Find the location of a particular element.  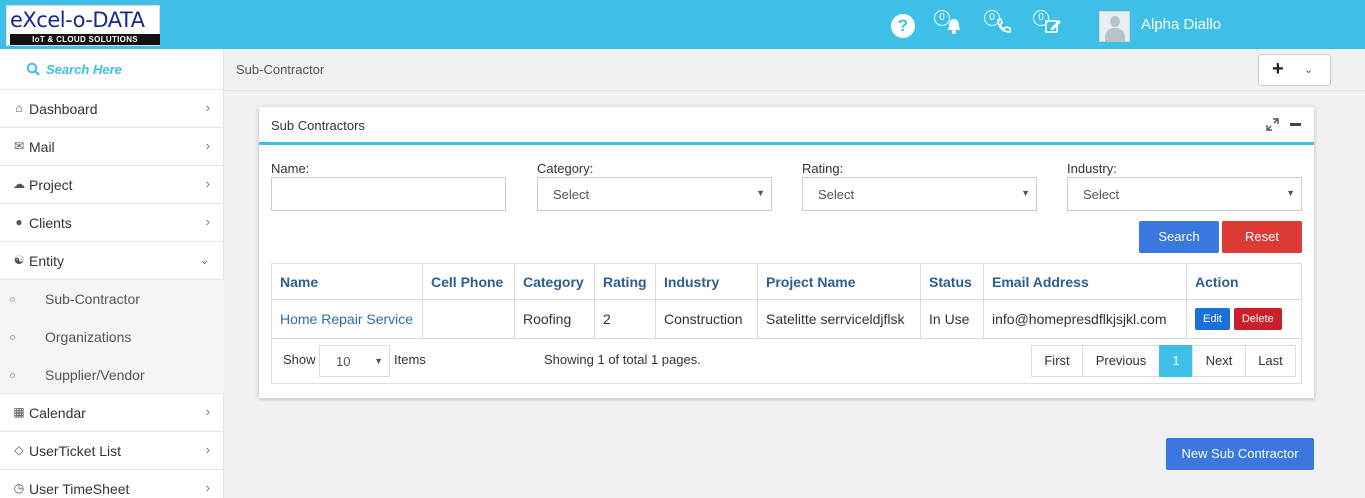

col-header-industry: Industry is located at coordinates (706, 281).